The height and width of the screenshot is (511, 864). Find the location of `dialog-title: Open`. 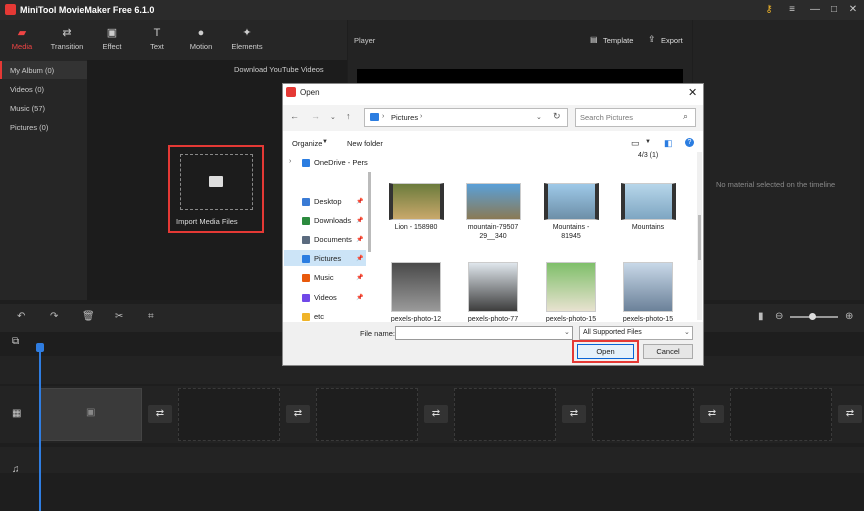

dialog-title: Open is located at coordinates (310, 92).